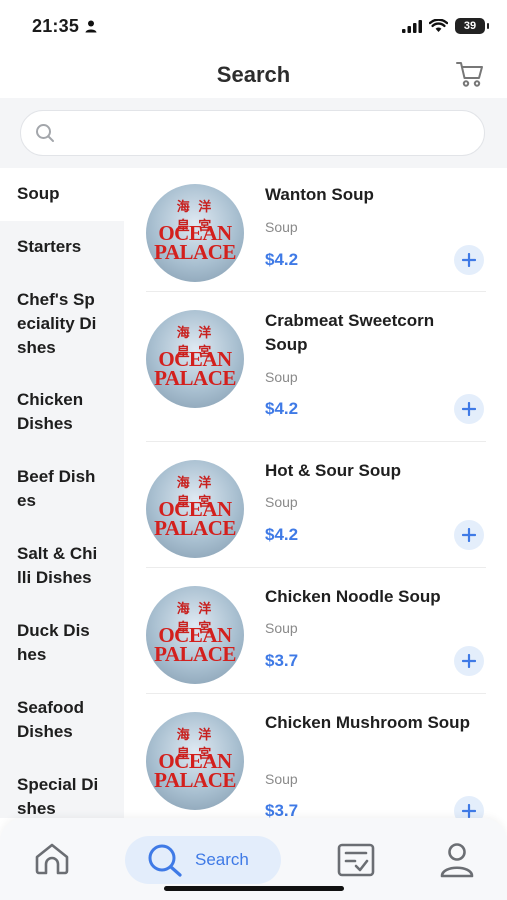  What do you see at coordinates (53, 643) in the screenshot?
I see `sidebar-item-text: Duck Dis hes` at bounding box center [53, 643].